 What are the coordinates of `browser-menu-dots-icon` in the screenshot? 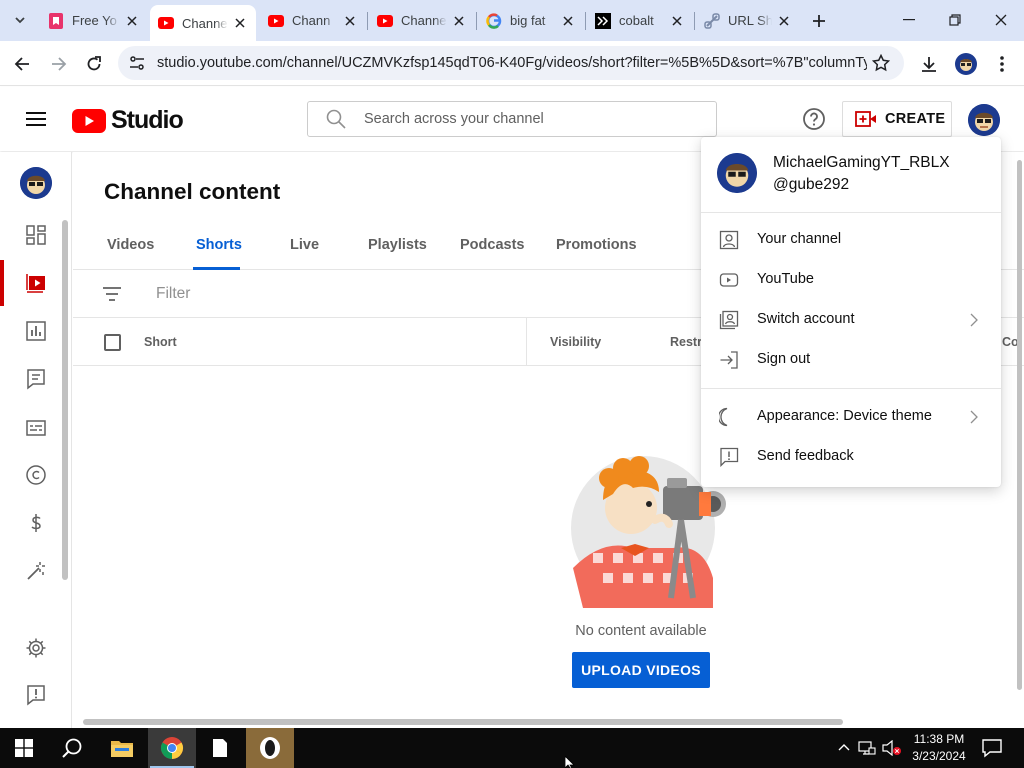 It's located at (1002, 64).